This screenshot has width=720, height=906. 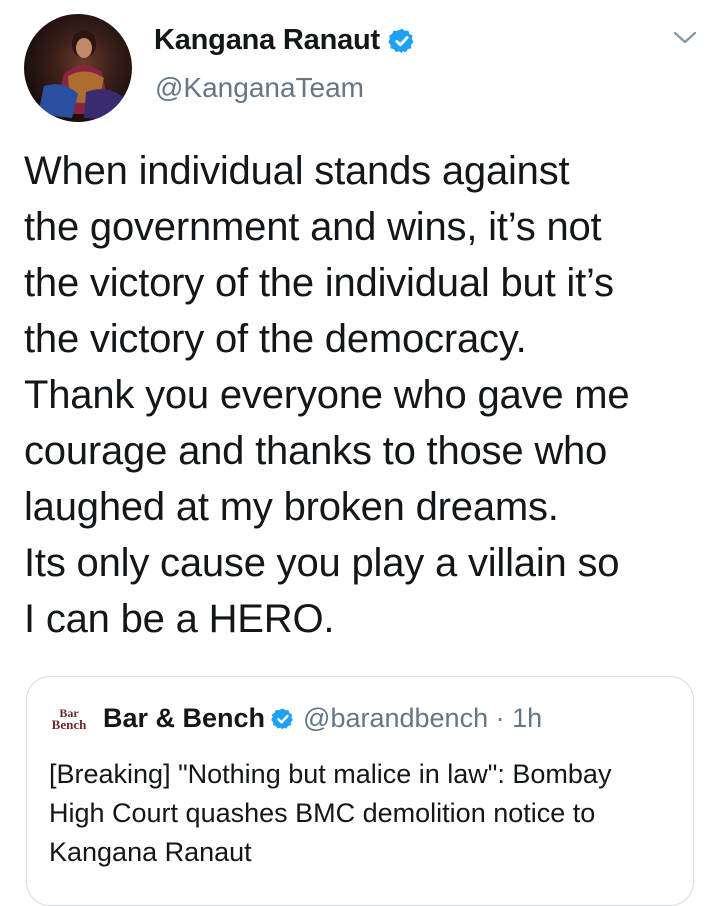 I want to click on quoted-author-row: Bar Bench Bar & Bench @barandbench · 1h, so click(x=295, y=718).